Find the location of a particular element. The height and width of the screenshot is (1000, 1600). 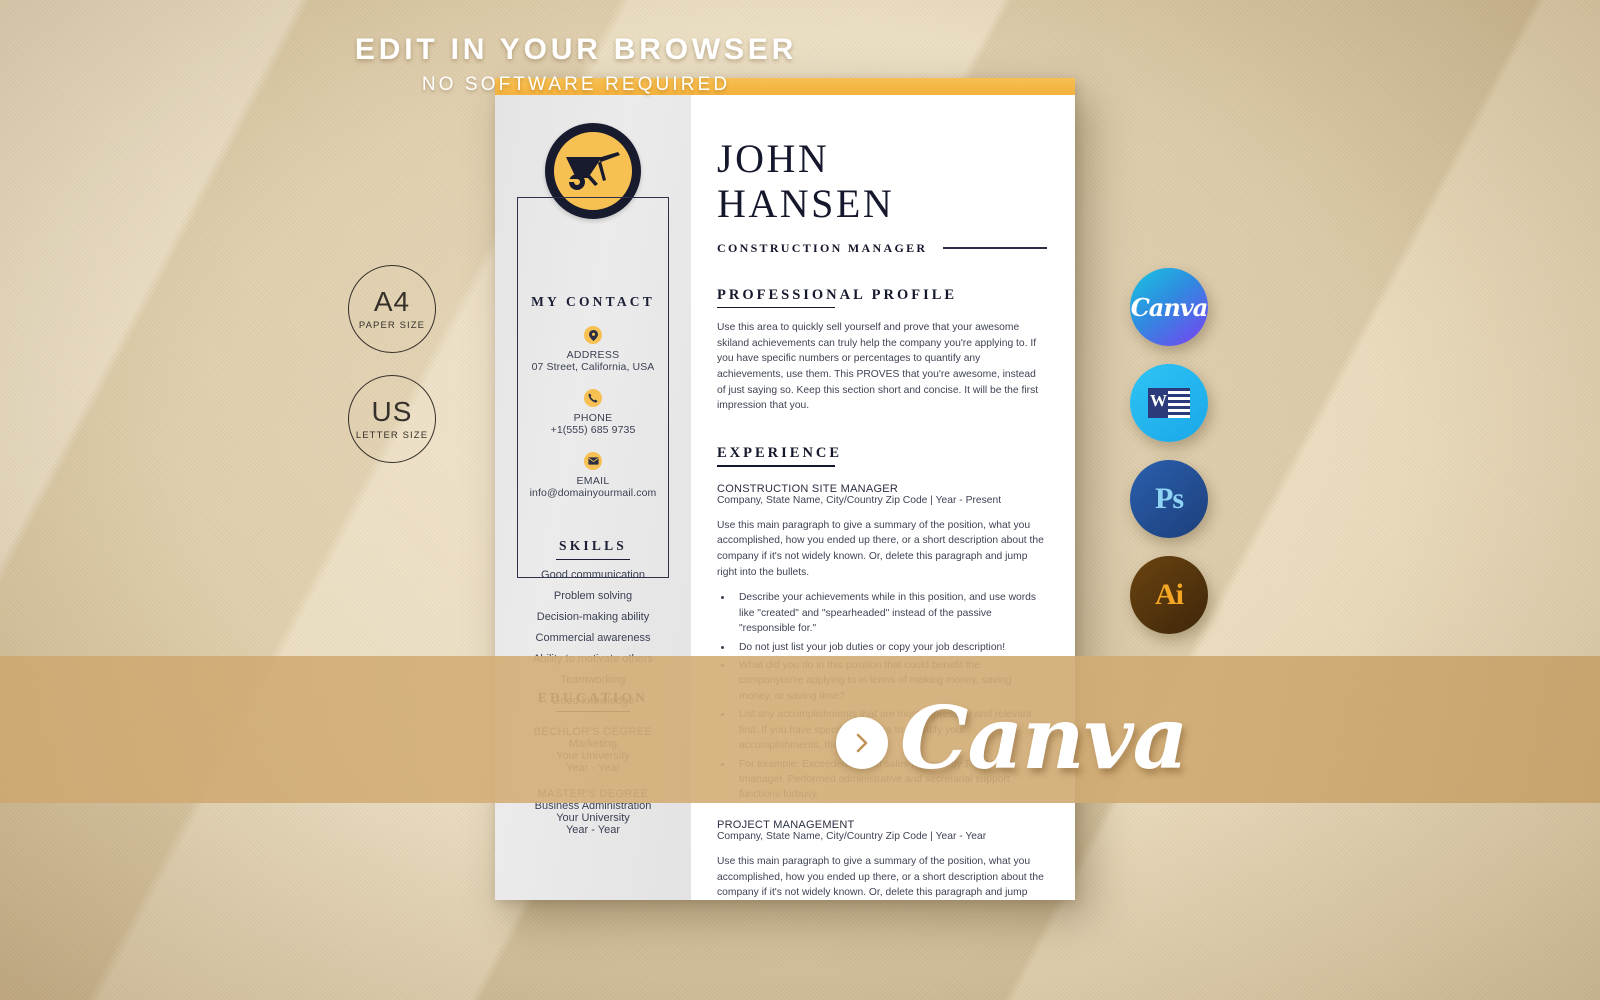

contact-item-address: ADDRESS 07 Street, California, USA is located at coordinates (593, 349).